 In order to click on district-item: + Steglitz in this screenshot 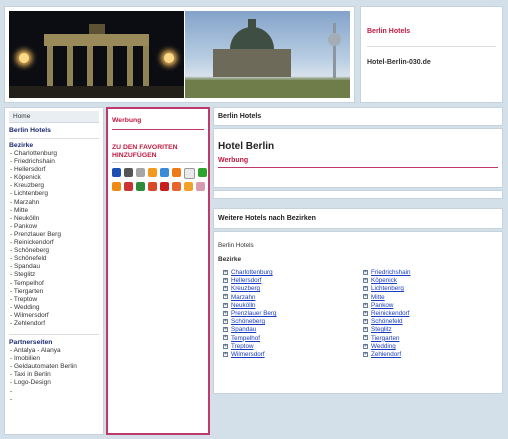, I will do `click(428, 330)`.